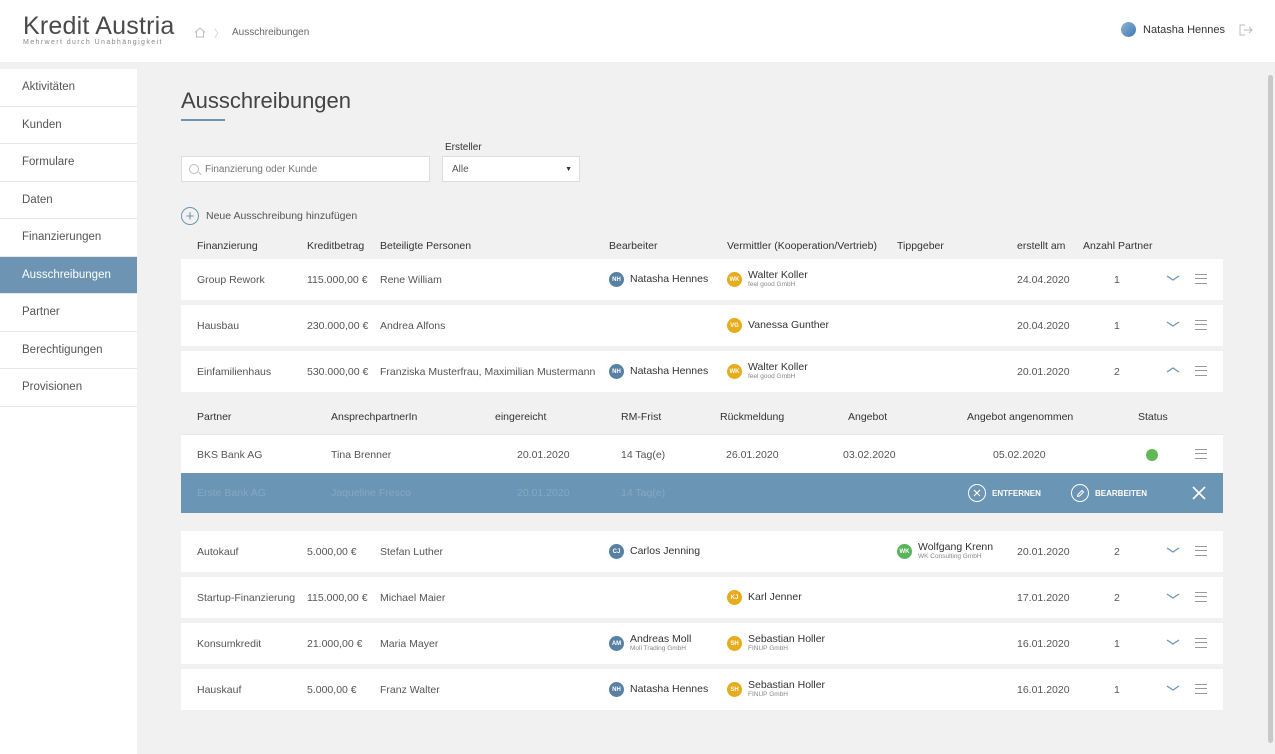  What do you see at coordinates (68, 88) in the screenshot?
I see `sidebar-item-aktivitaeten: Aktivitäten` at bounding box center [68, 88].